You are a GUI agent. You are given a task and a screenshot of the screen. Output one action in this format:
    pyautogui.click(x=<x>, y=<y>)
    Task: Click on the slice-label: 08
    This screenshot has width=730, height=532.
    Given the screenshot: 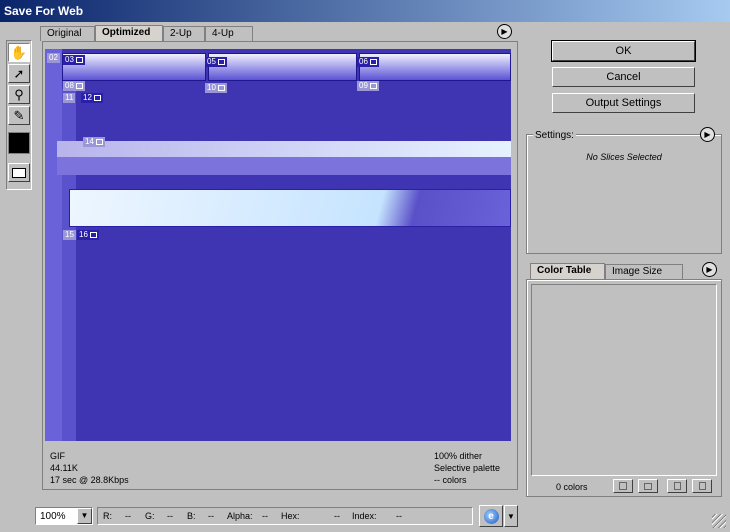 What is the action you would take?
    pyautogui.click(x=74, y=86)
    